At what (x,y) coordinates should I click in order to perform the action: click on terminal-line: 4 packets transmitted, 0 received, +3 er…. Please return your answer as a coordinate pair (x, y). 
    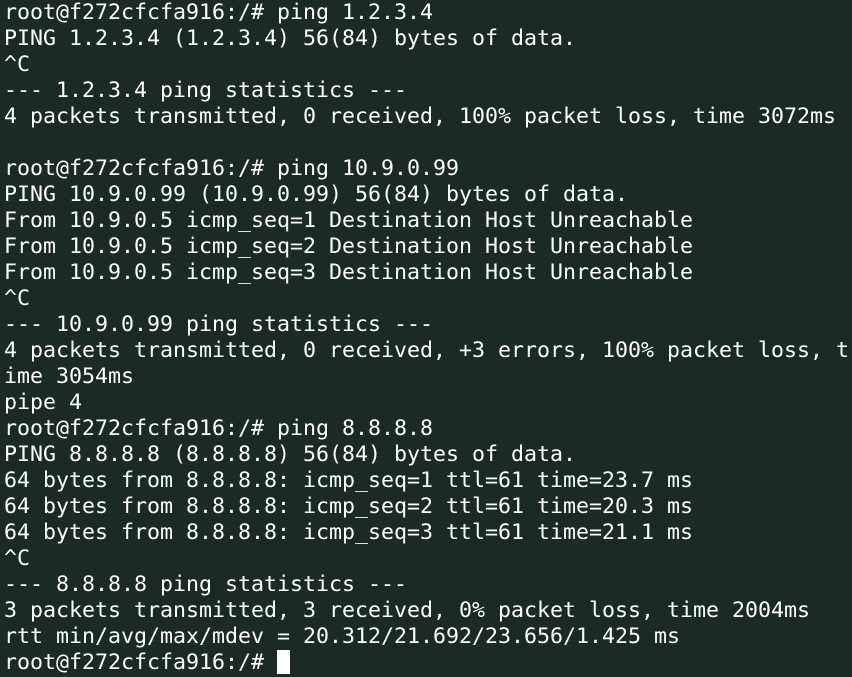
    Looking at the image, I should click on (427, 350).